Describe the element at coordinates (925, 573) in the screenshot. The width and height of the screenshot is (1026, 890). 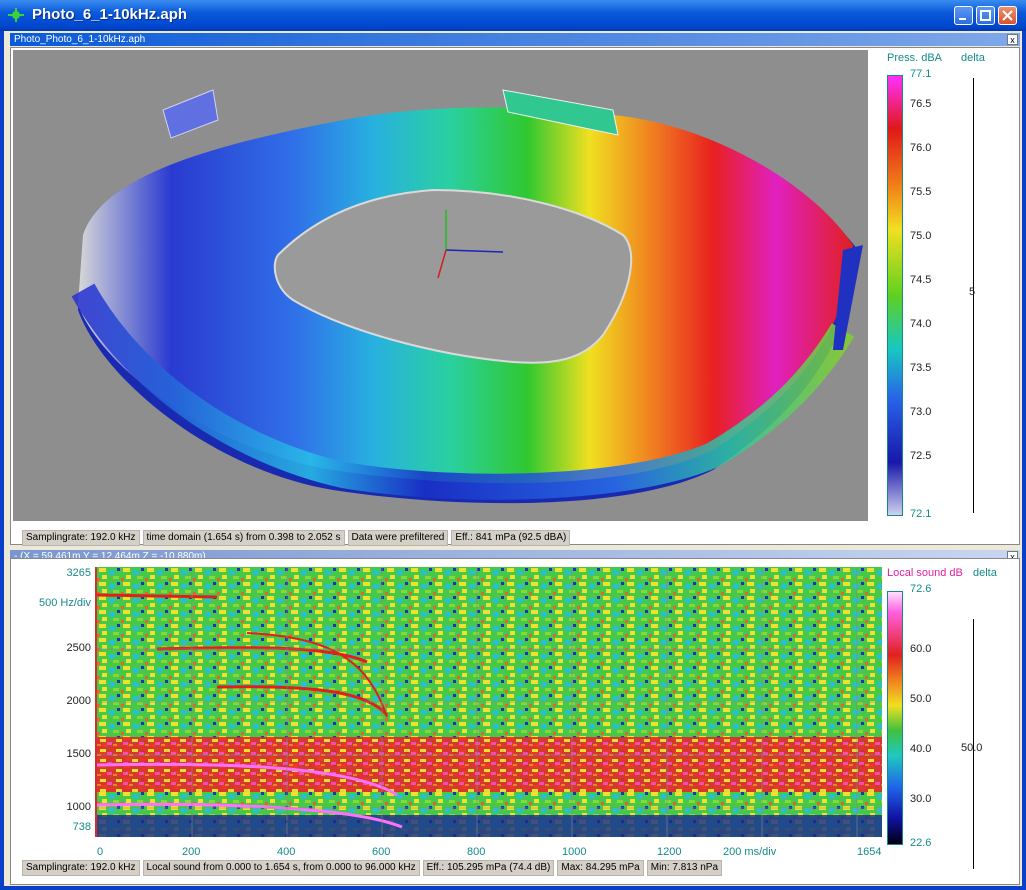
I see `local-sound-legend-label: Local sound dB` at that location.